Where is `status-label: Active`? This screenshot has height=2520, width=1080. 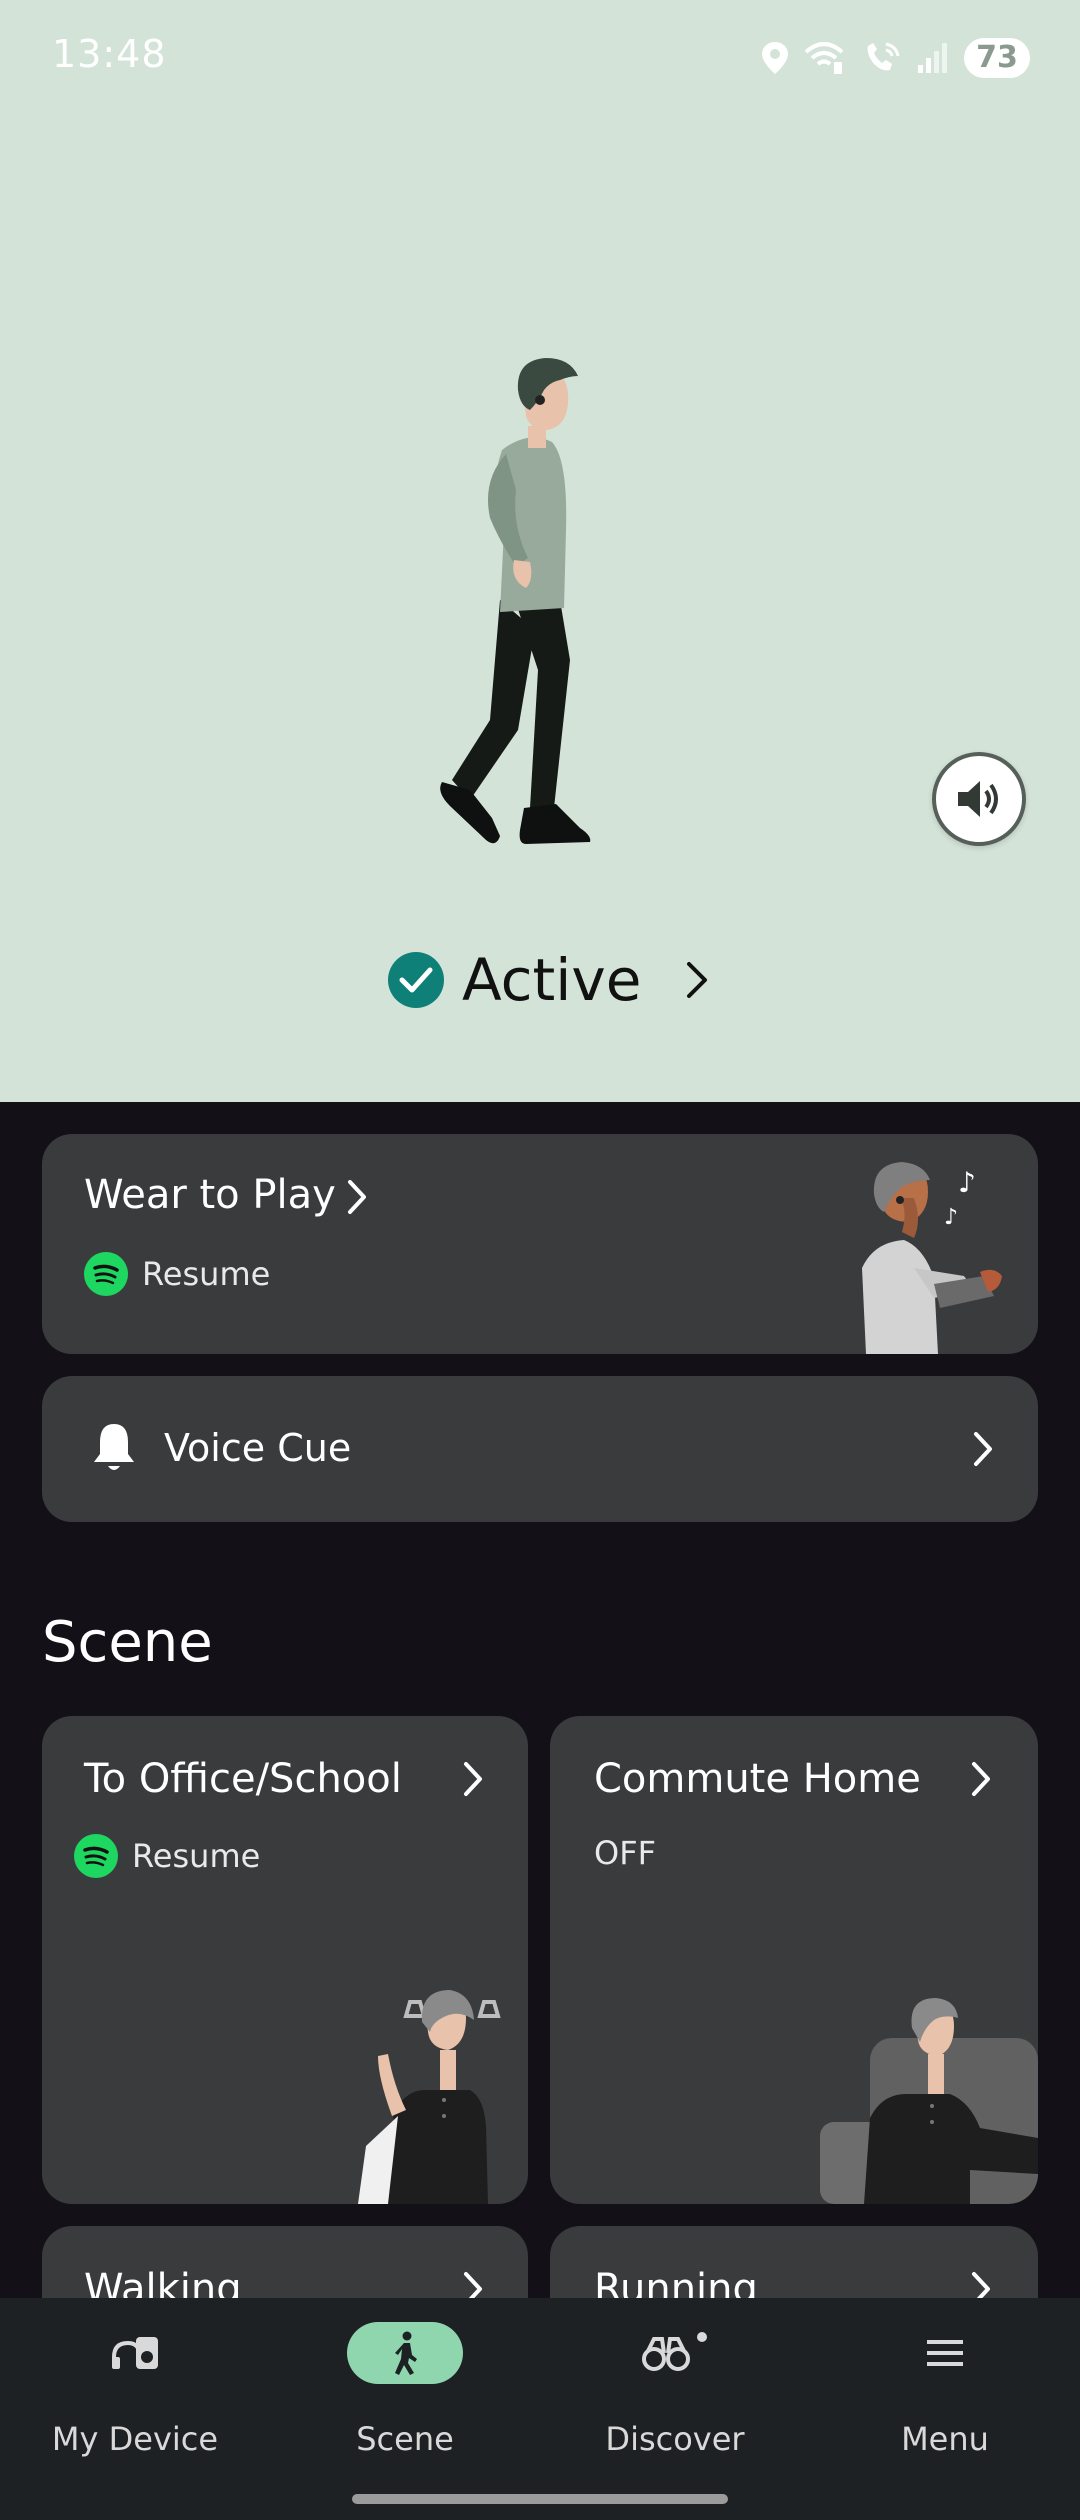
status-label: Active is located at coordinates (552, 980).